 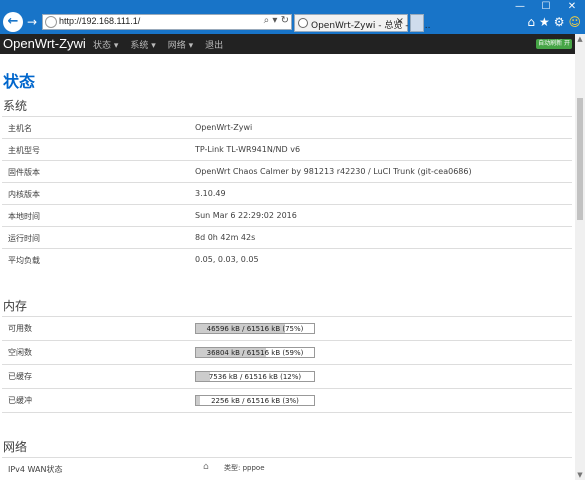 I want to click on wan-type-value: 类型: pppoe, so click(x=244, y=468).